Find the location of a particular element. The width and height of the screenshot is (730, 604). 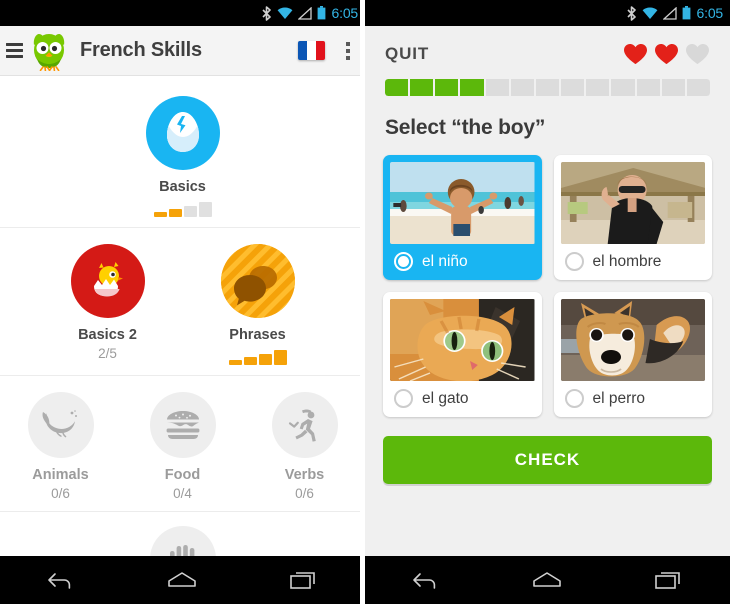

duolingo-owl-logo is located at coordinates (49, 51).